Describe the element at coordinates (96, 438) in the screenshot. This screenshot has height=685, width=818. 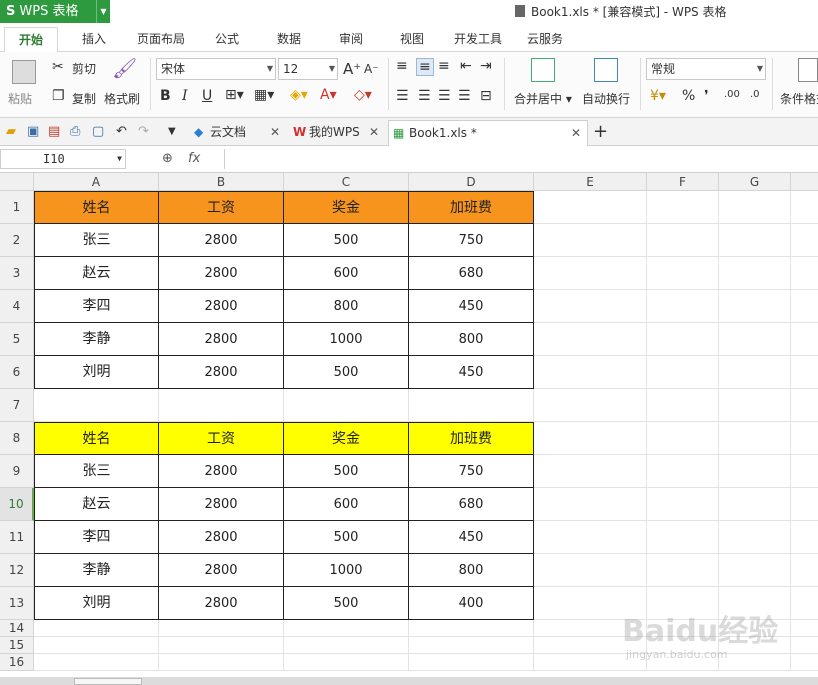
I see `table-header-cell: 姓名` at that location.